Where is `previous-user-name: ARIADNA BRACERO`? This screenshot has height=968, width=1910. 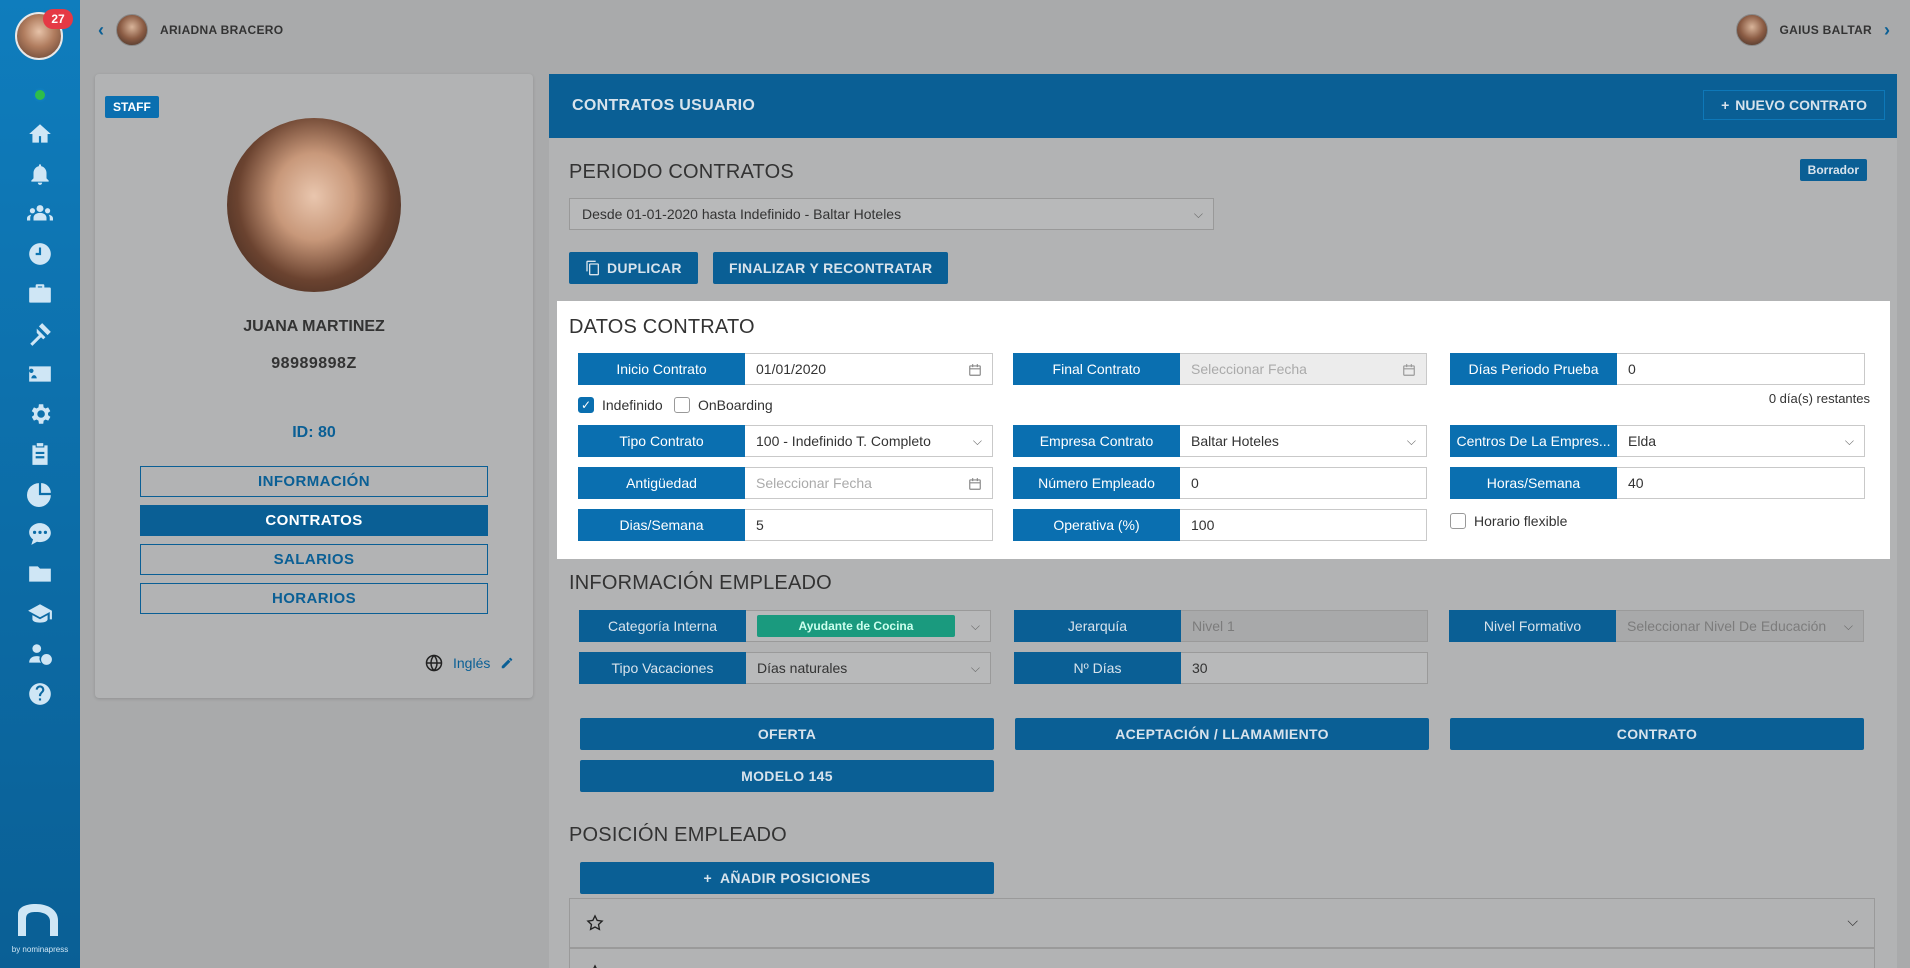
previous-user-name: ARIADNA BRACERO is located at coordinates (221, 30).